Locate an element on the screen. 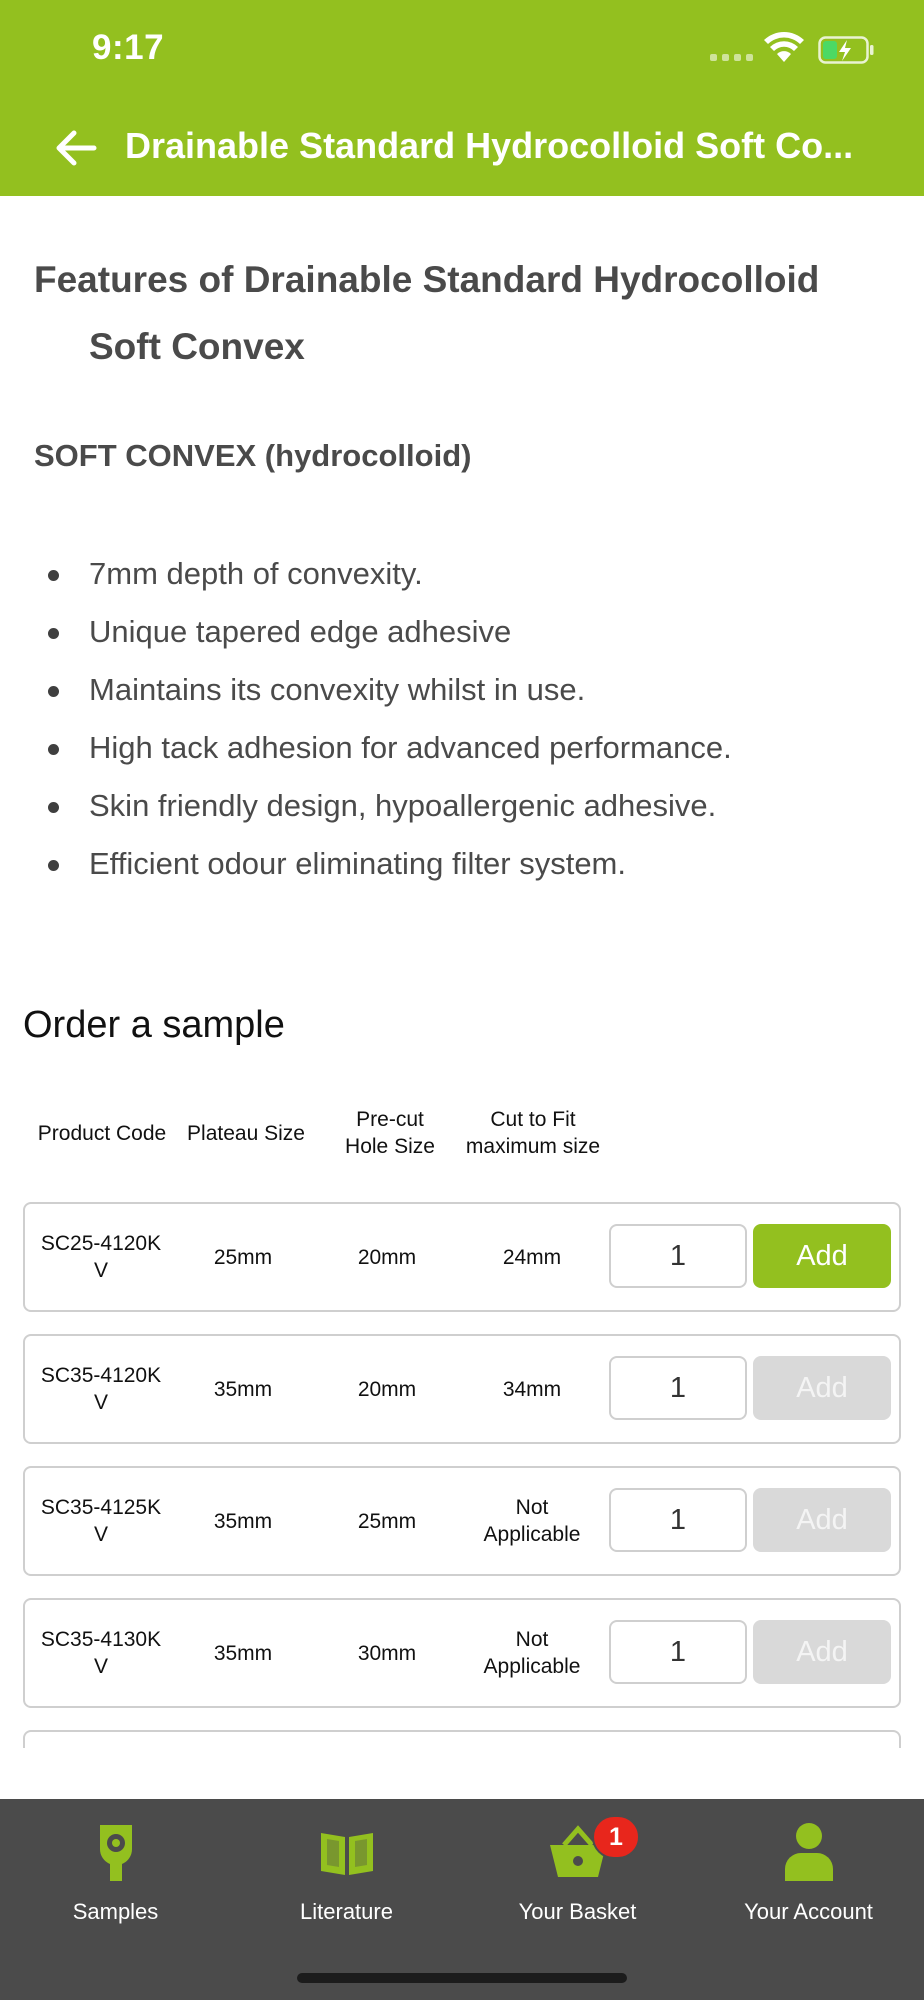 The height and width of the screenshot is (2000, 924). column-header-product-code: Product Code is located at coordinates (102, 1133).